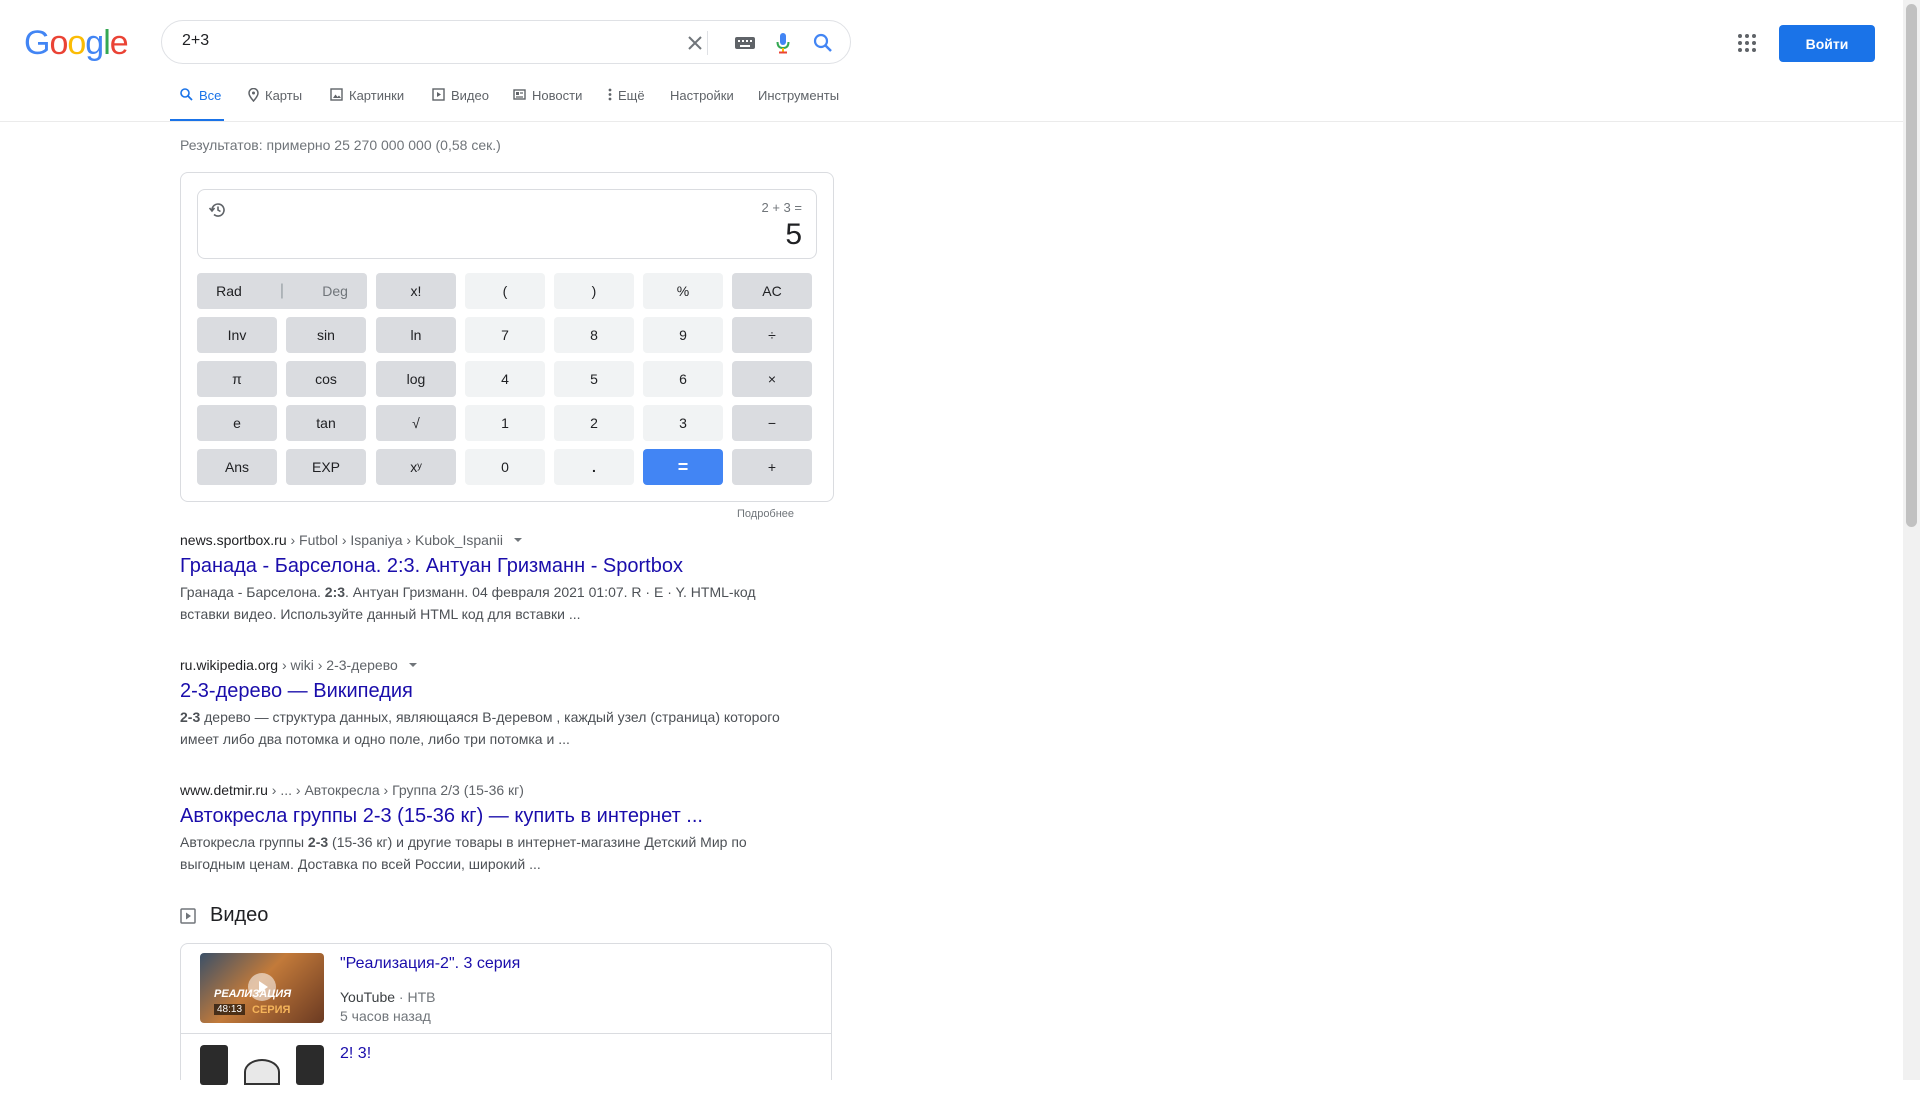 This screenshot has height=1115, width=1920. I want to click on thumb-sub-text: СЕРИЯ, so click(271, 1010).